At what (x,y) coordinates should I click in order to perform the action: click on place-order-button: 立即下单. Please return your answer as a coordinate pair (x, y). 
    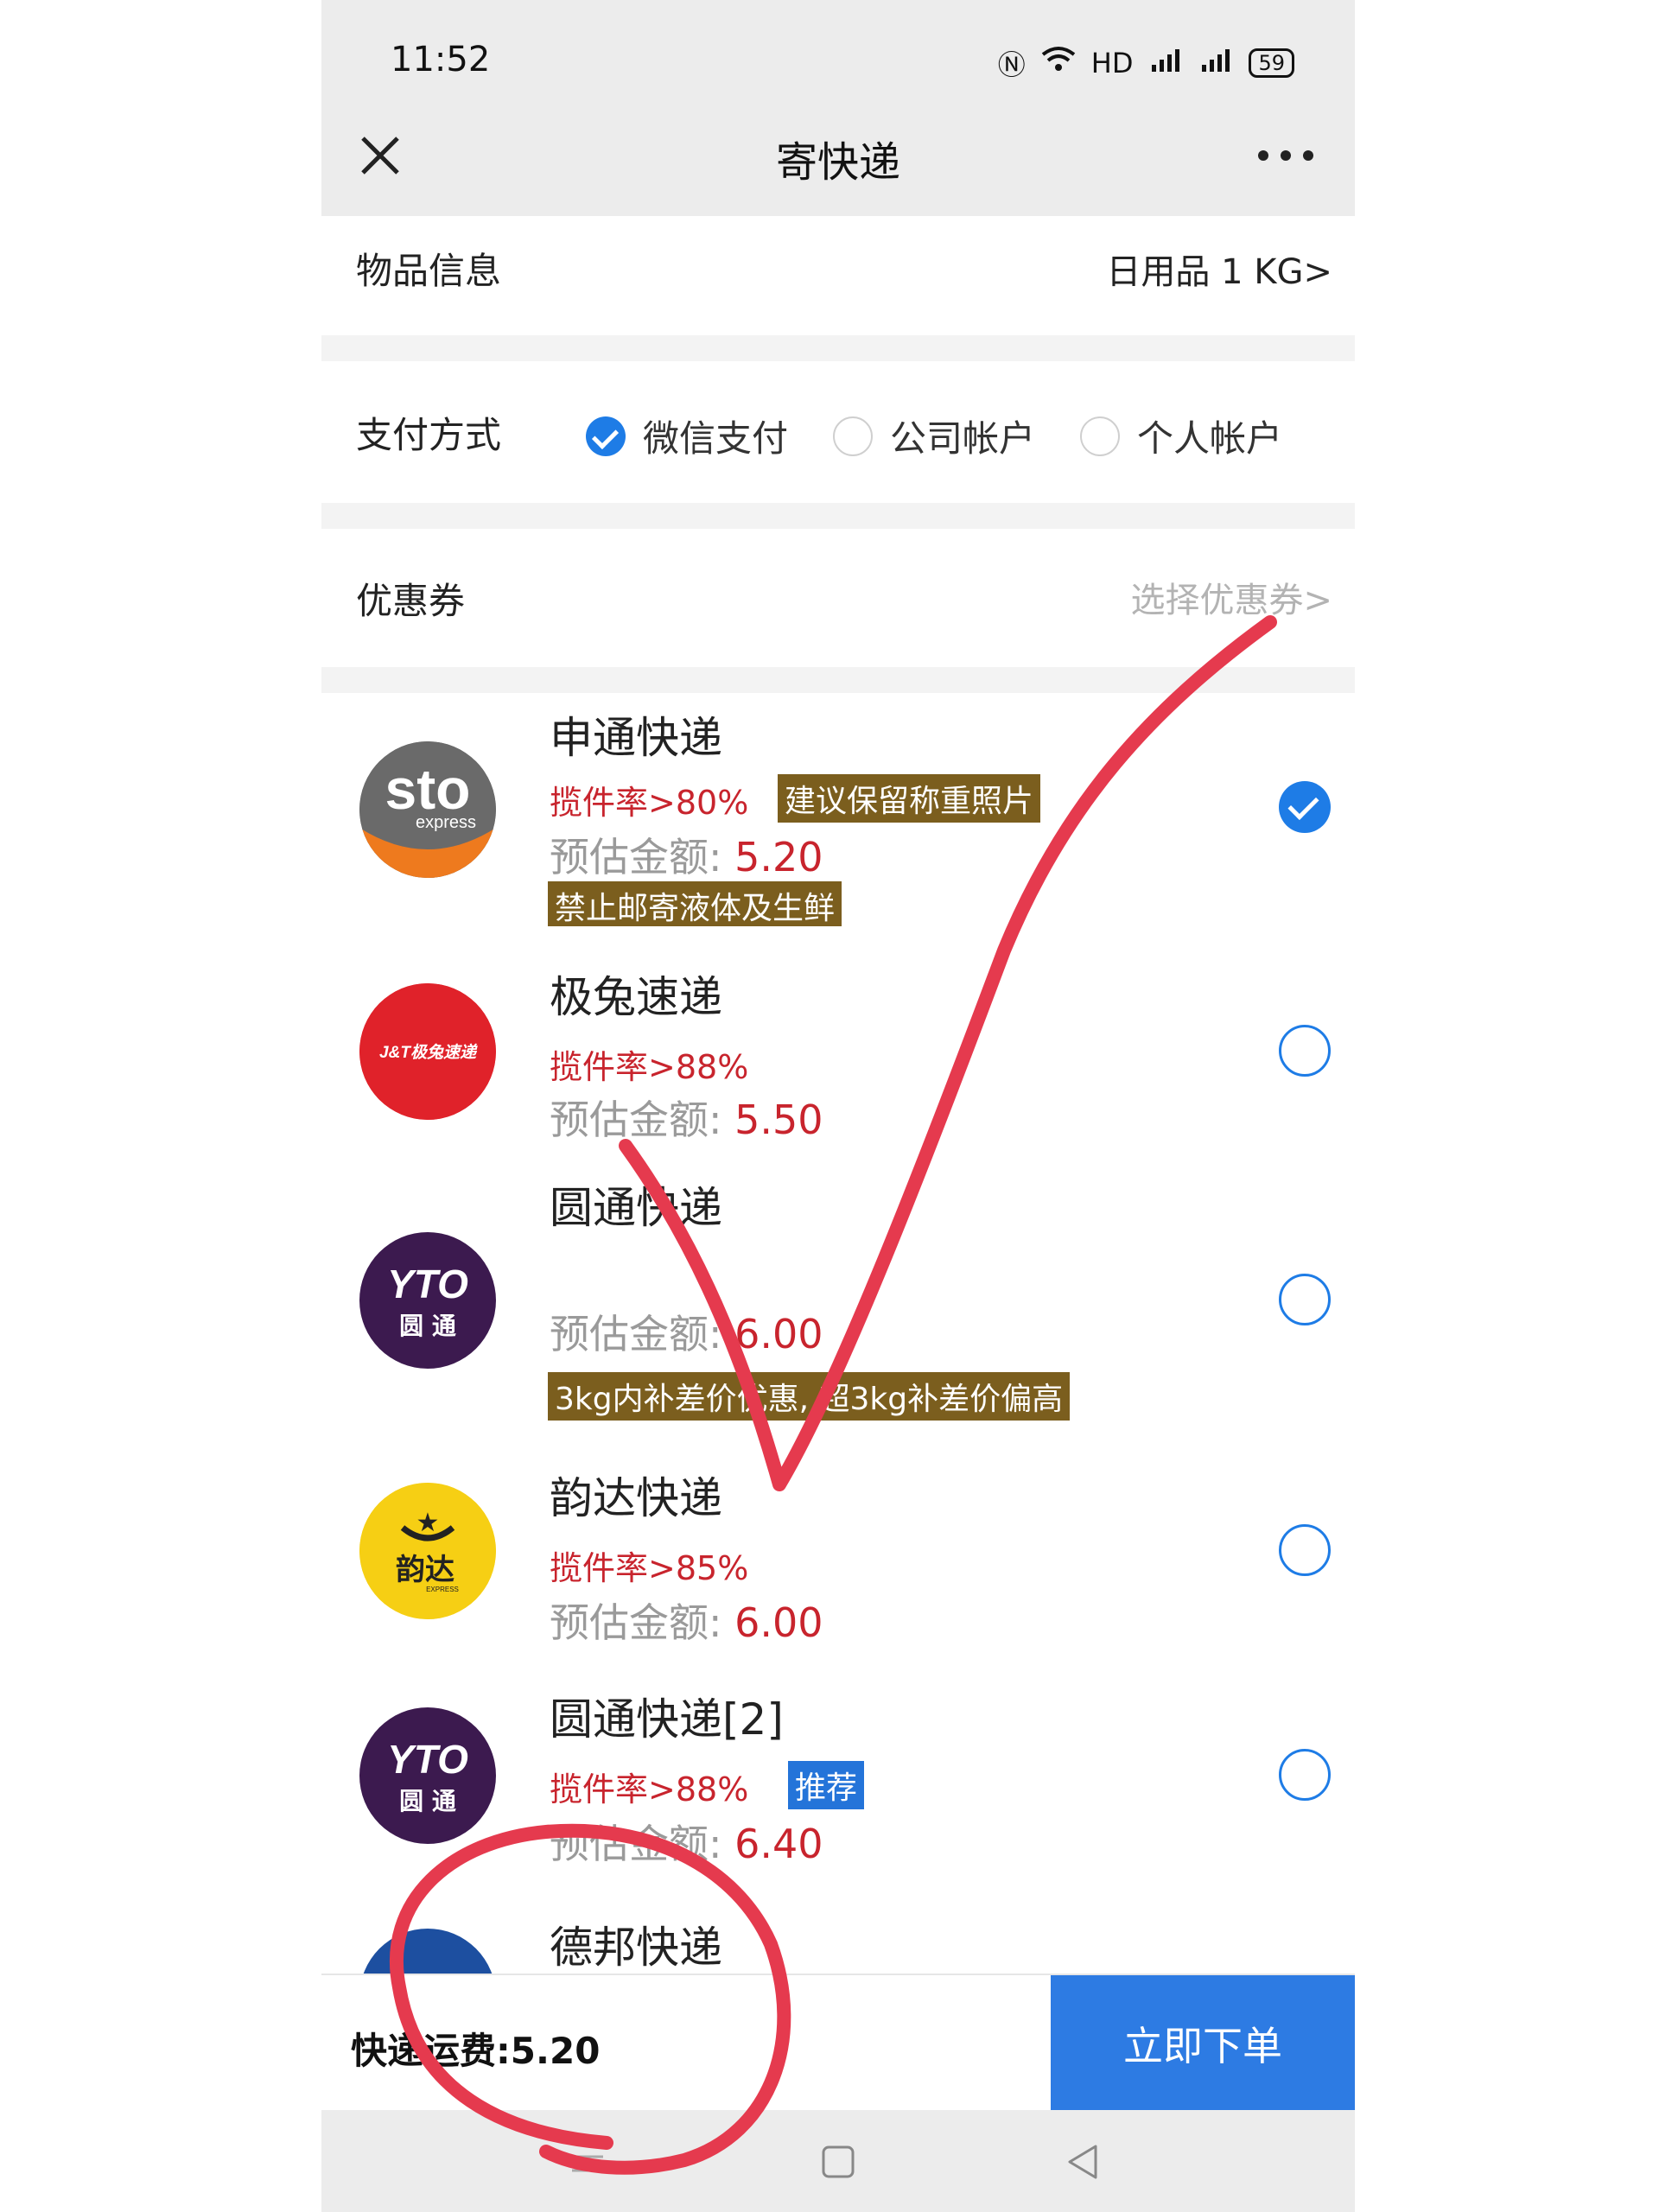
    Looking at the image, I should click on (1203, 2043).